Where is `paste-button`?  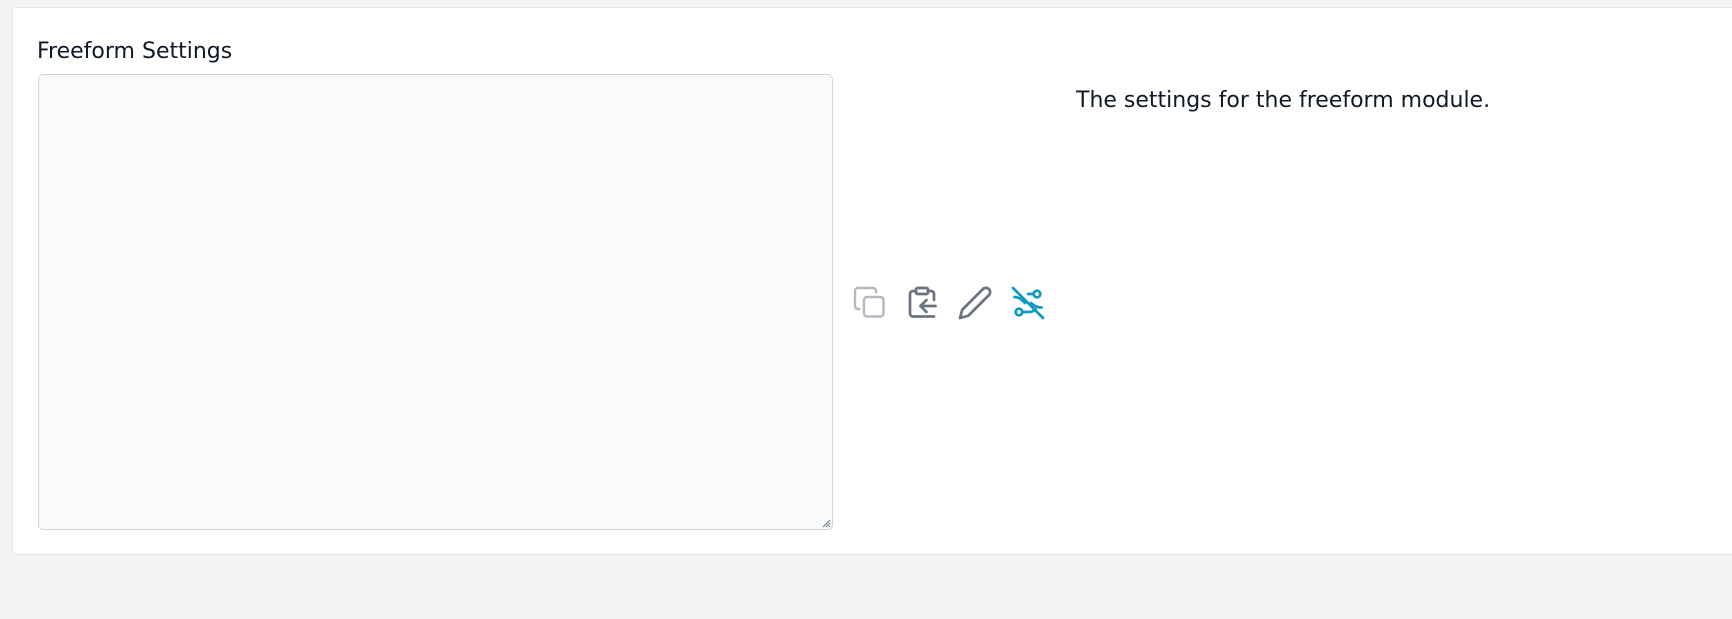 paste-button is located at coordinates (922, 303).